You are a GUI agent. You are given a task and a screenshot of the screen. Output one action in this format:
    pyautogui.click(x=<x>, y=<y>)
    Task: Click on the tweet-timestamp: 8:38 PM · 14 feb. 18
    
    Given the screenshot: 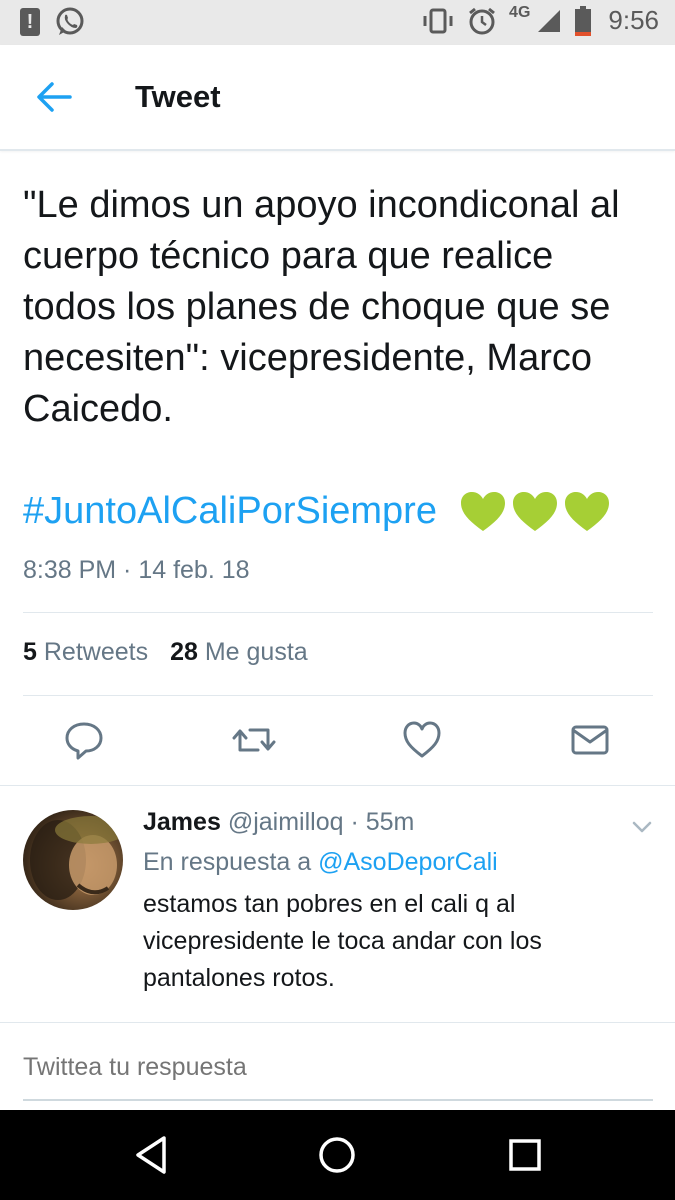 What is the action you would take?
    pyautogui.click(x=136, y=570)
    